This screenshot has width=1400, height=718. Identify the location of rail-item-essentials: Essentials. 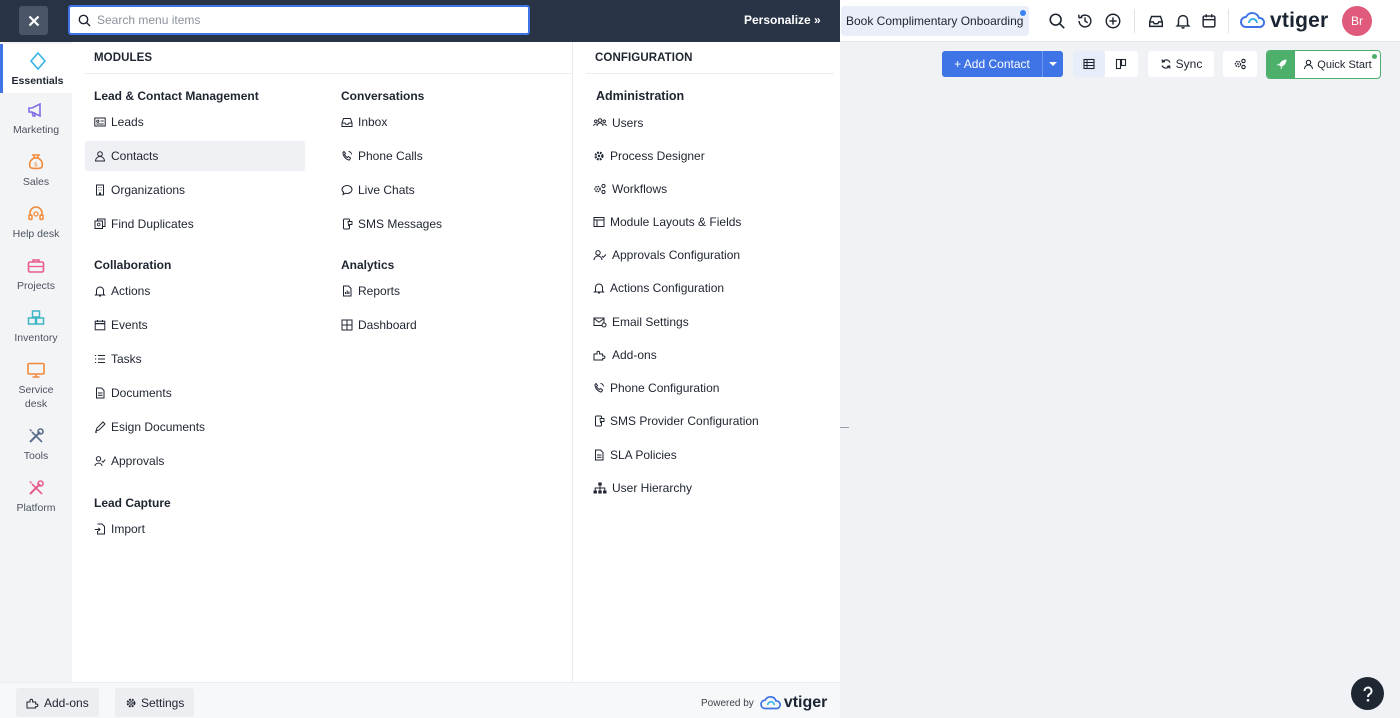
(36, 68).